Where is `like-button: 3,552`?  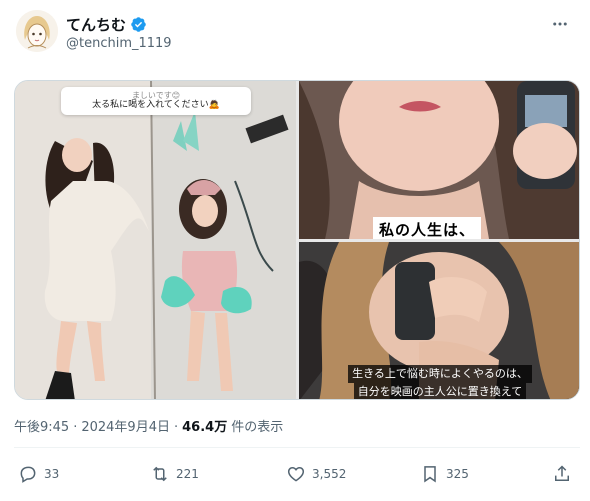
like-button: 3,552 is located at coordinates (316, 474).